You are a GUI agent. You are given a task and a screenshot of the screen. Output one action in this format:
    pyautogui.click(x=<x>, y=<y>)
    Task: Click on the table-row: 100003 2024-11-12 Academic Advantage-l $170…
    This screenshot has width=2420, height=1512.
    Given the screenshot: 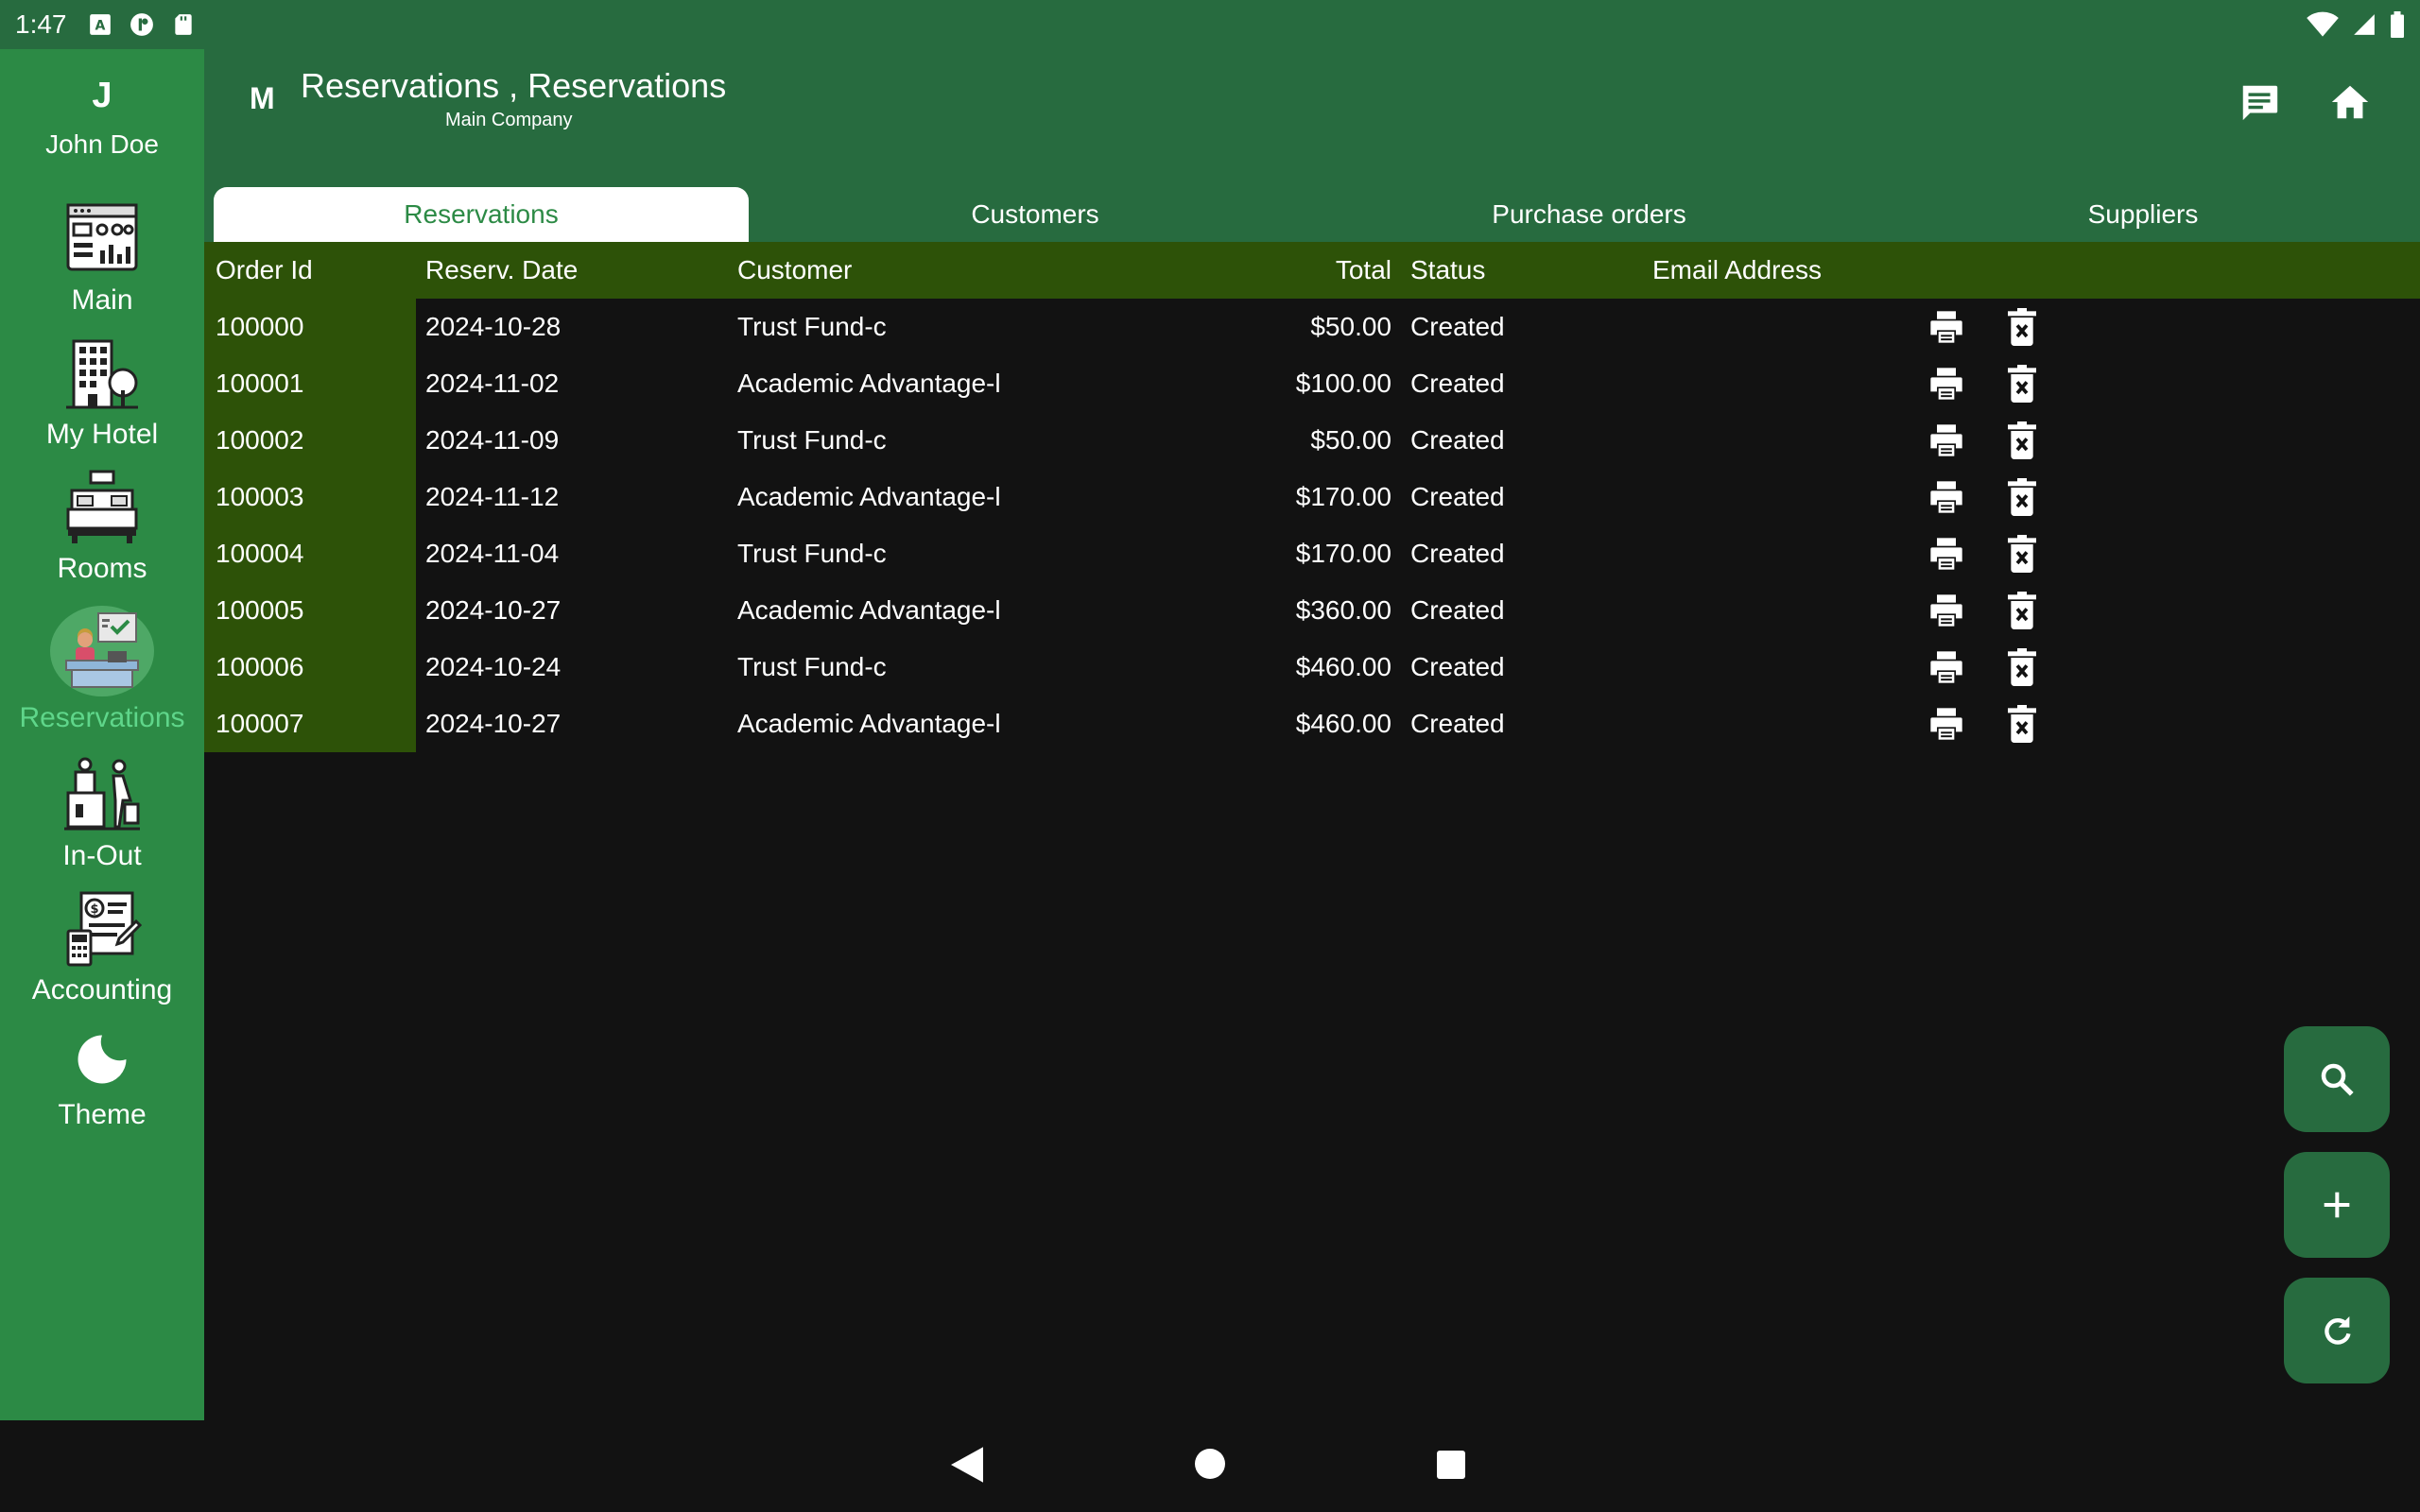 What is the action you would take?
    pyautogui.click(x=1312, y=497)
    